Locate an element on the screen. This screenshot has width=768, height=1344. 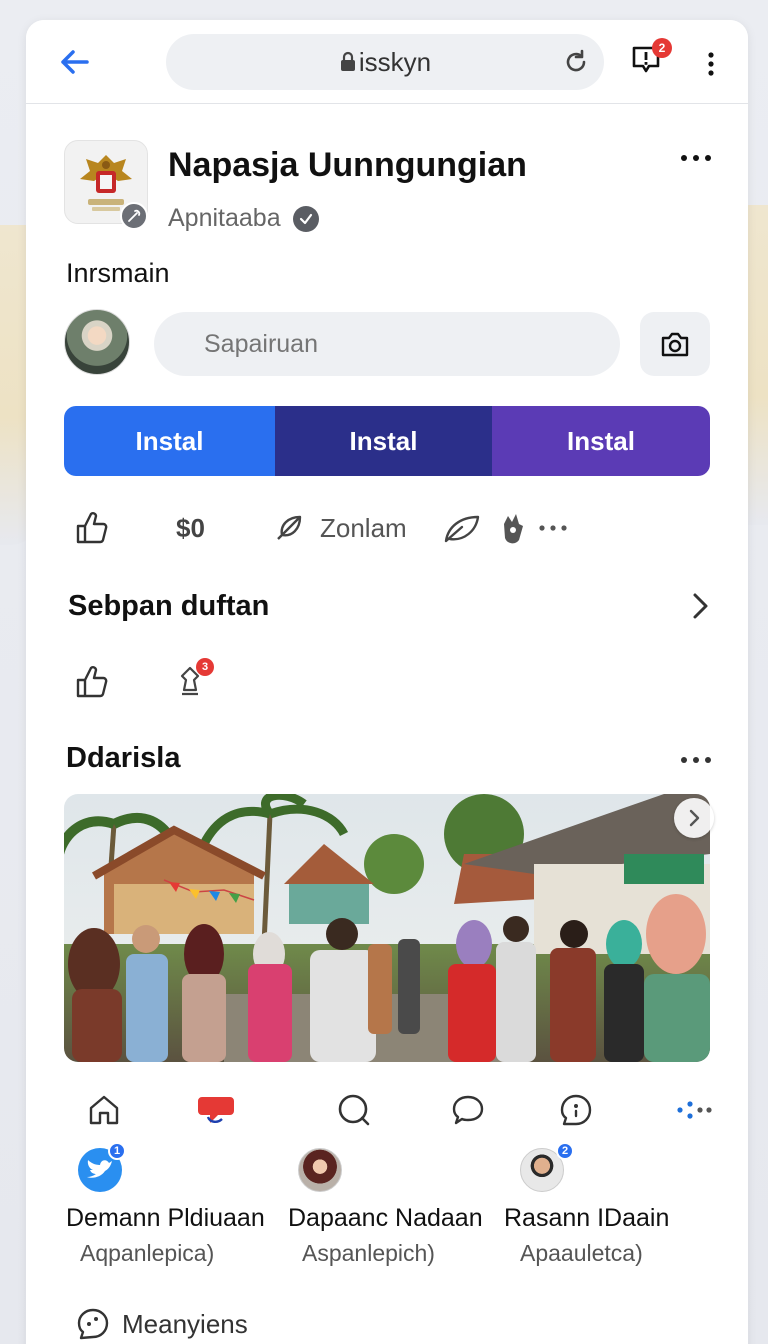
url-bar: isskyn is located at coordinates (385, 62).